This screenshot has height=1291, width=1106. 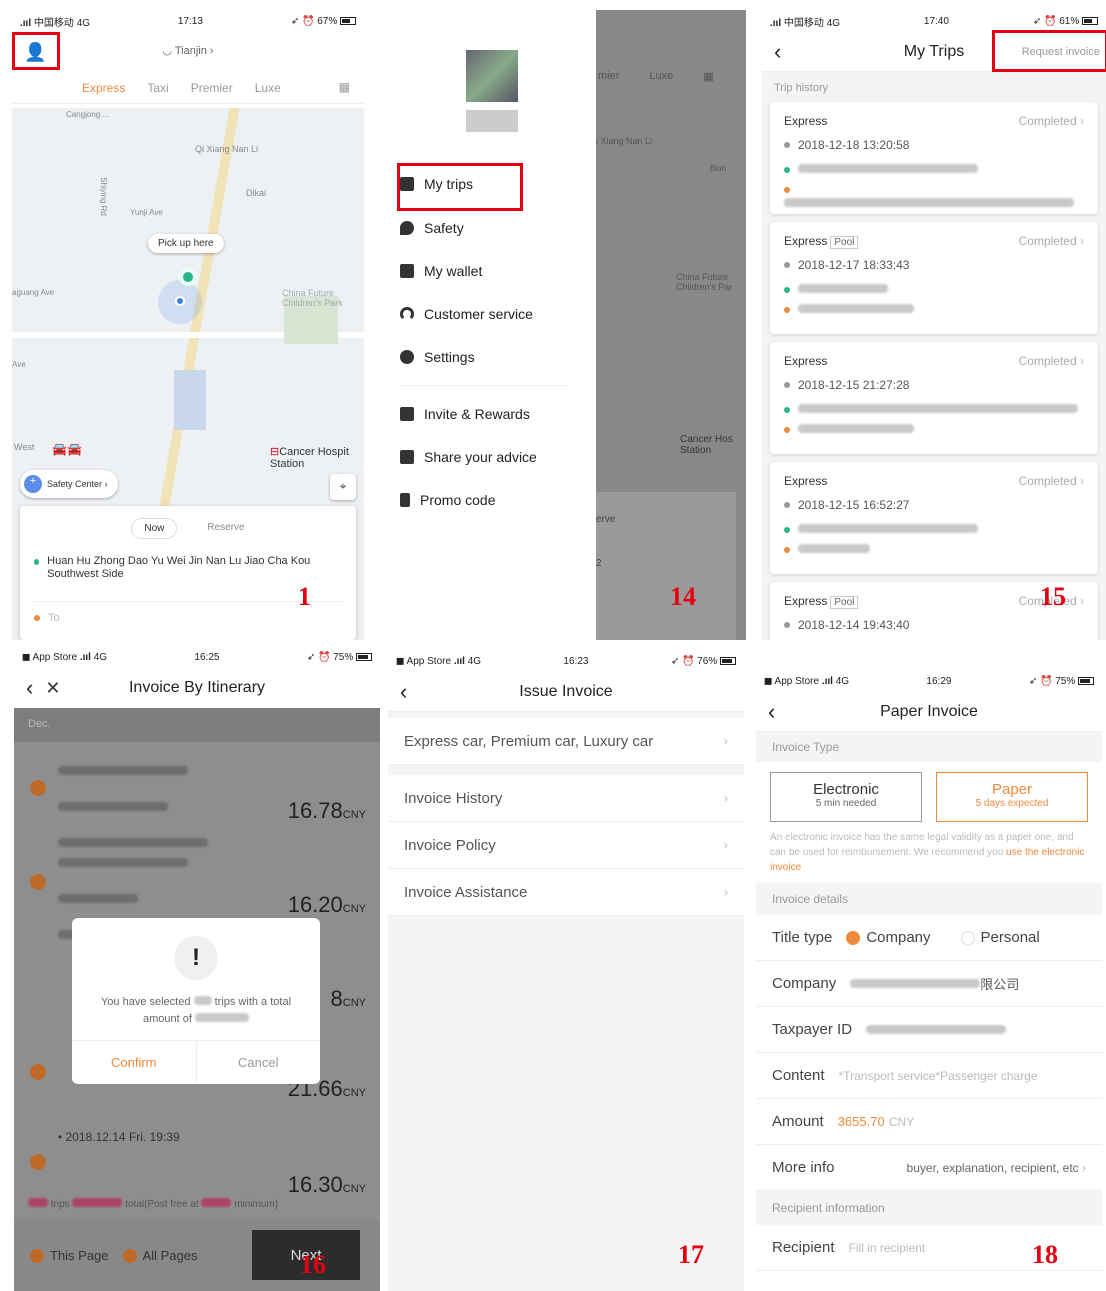 I want to click on panel-number: 14, so click(x=683, y=596).